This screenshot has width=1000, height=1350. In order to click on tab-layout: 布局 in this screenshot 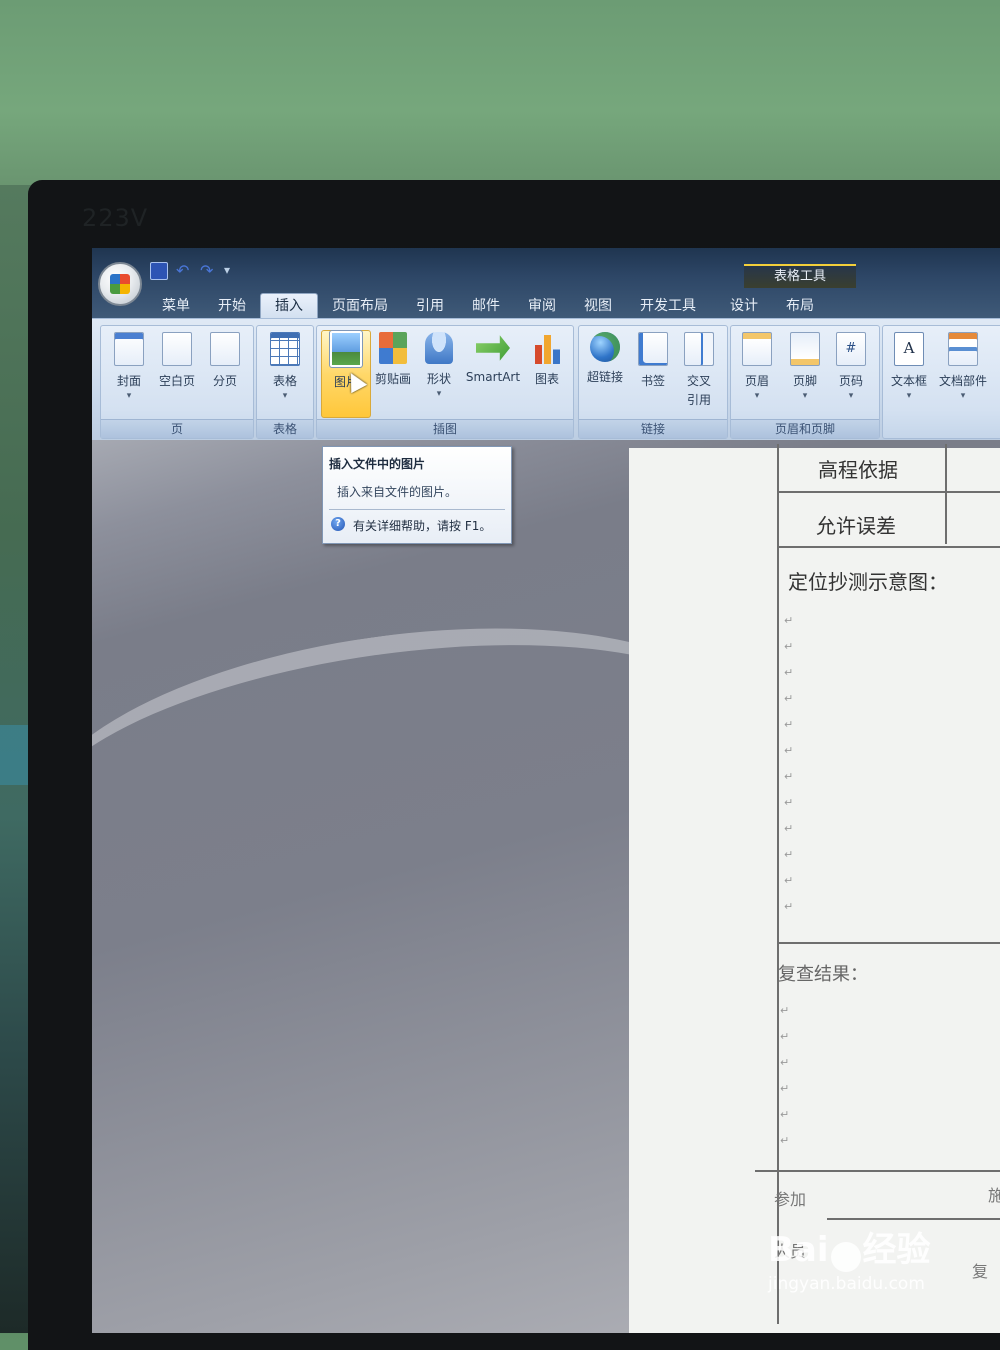, I will do `click(800, 306)`.